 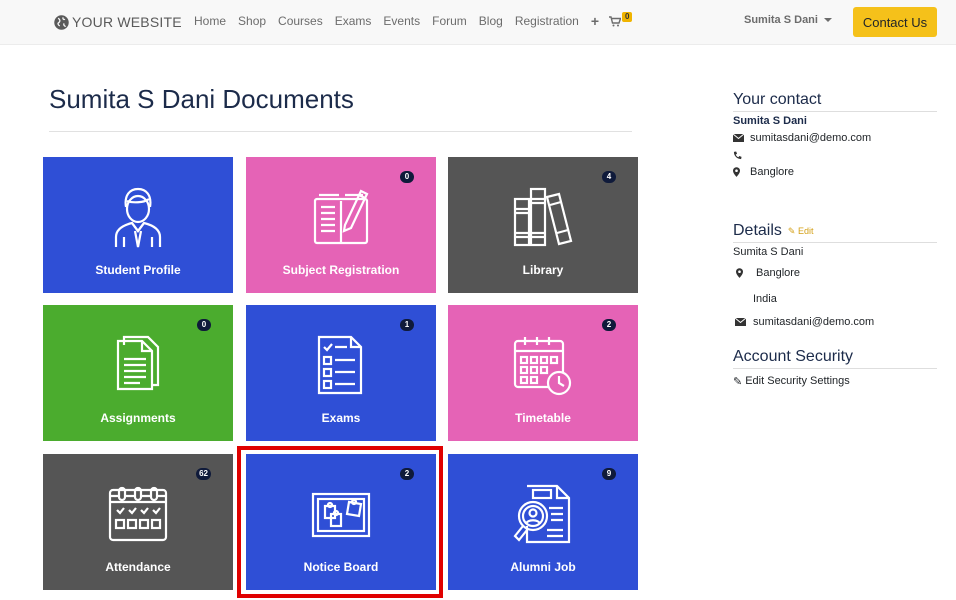 I want to click on caret-down-icon, so click(x=827, y=20).